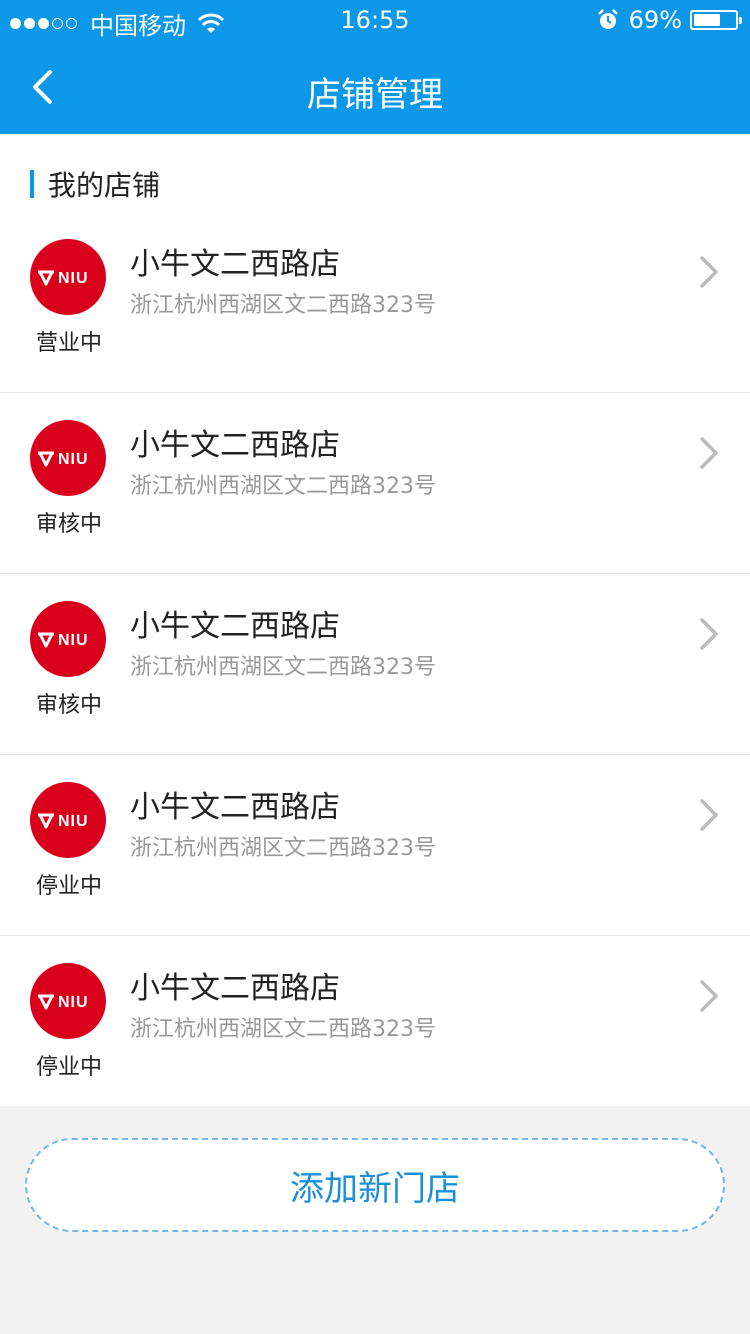 This screenshot has height=1334, width=750. I want to click on battery-icon, so click(716, 20).